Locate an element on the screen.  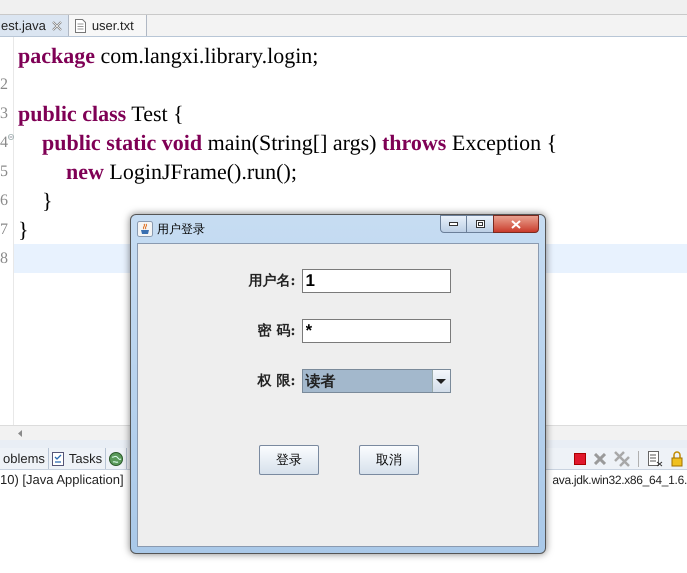
minimize-button is located at coordinates (453, 224).